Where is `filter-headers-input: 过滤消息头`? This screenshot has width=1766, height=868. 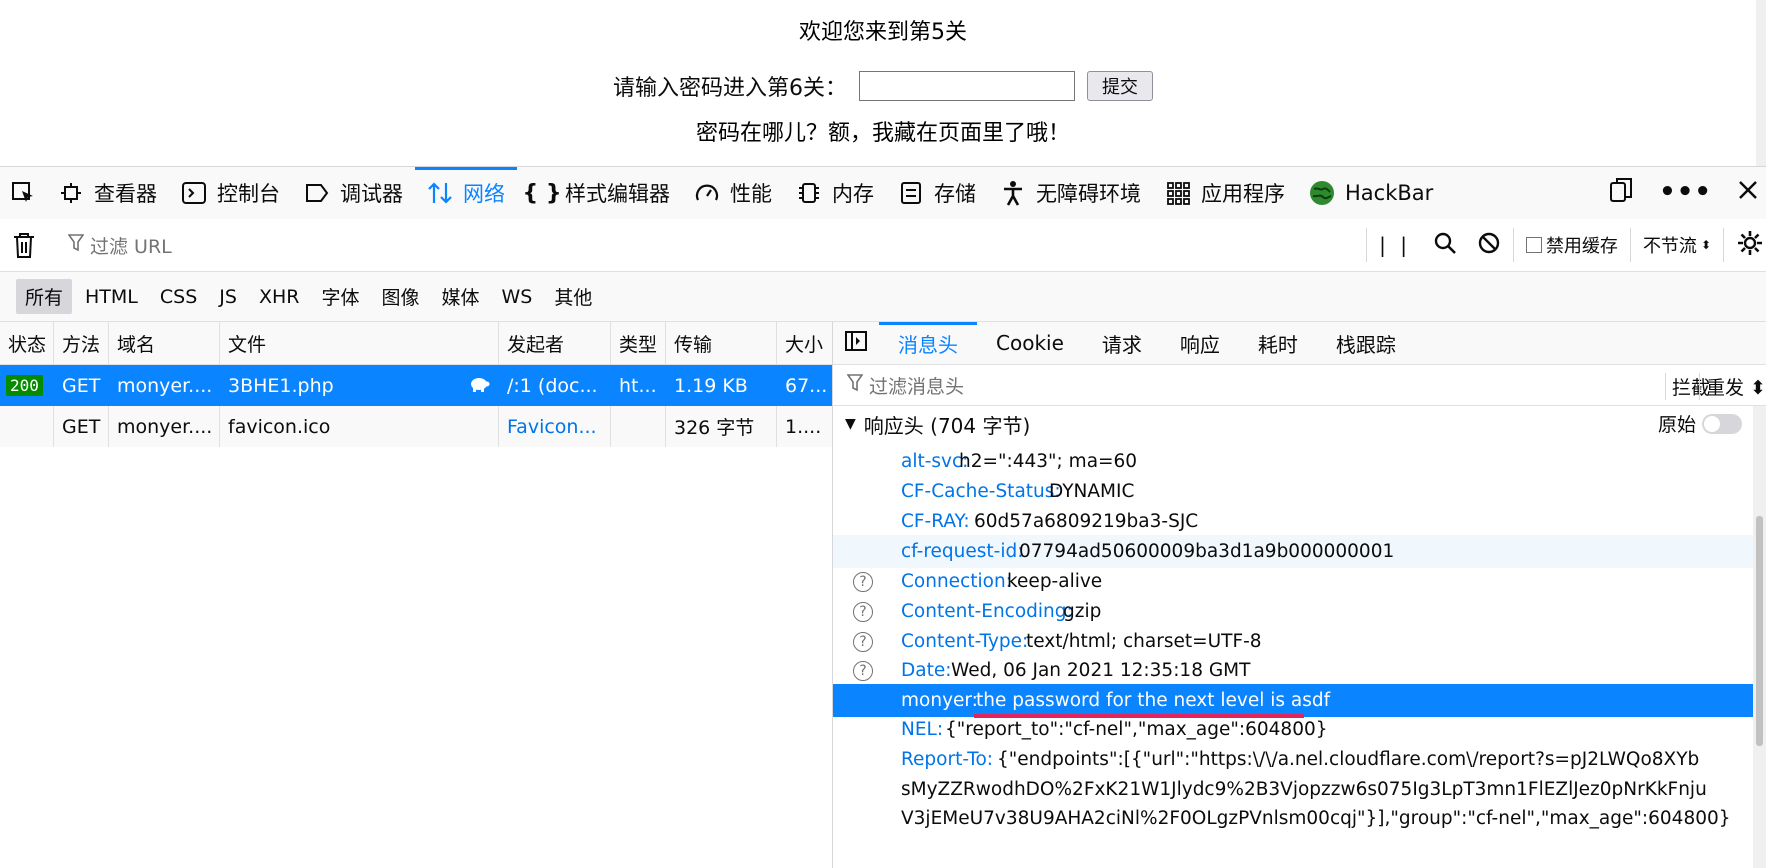 filter-headers-input: 过滤消息头 is located at coordinates (916, 385).